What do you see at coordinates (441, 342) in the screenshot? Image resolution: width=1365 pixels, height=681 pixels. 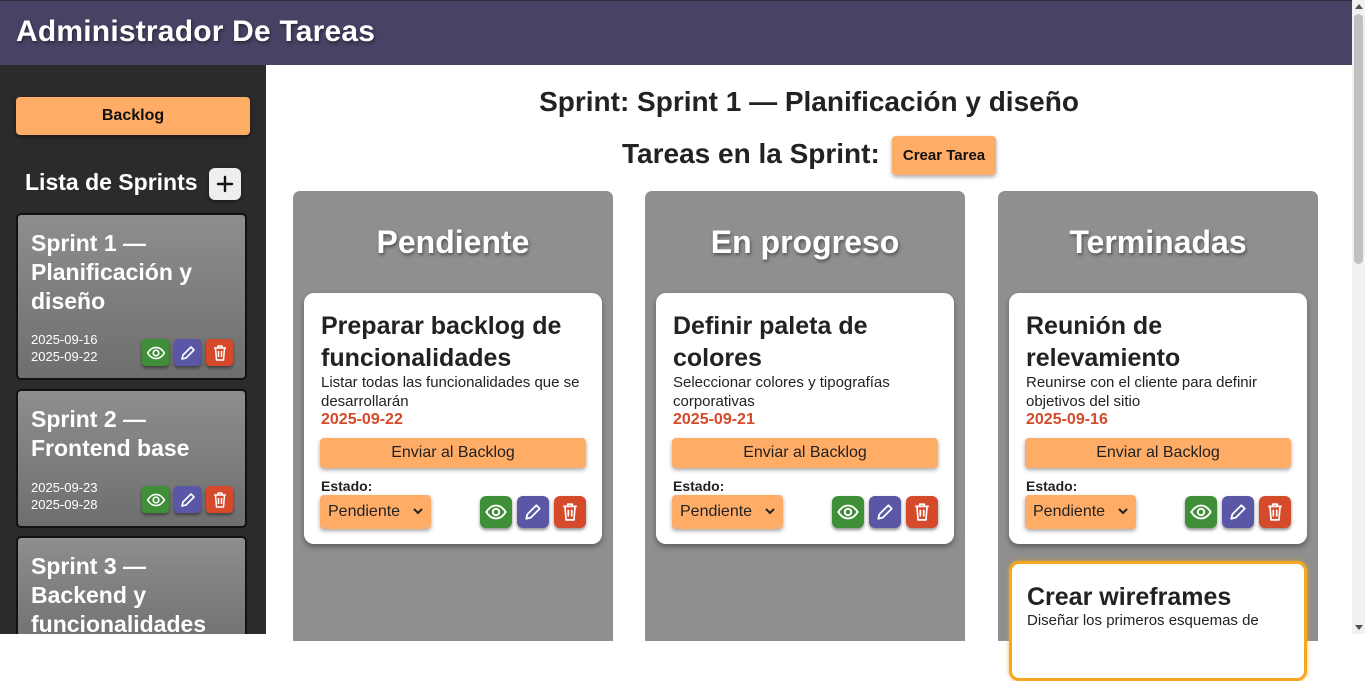 I see `task-title: Preparar backlog de funcionalidades` at bounding box center [441, 342].